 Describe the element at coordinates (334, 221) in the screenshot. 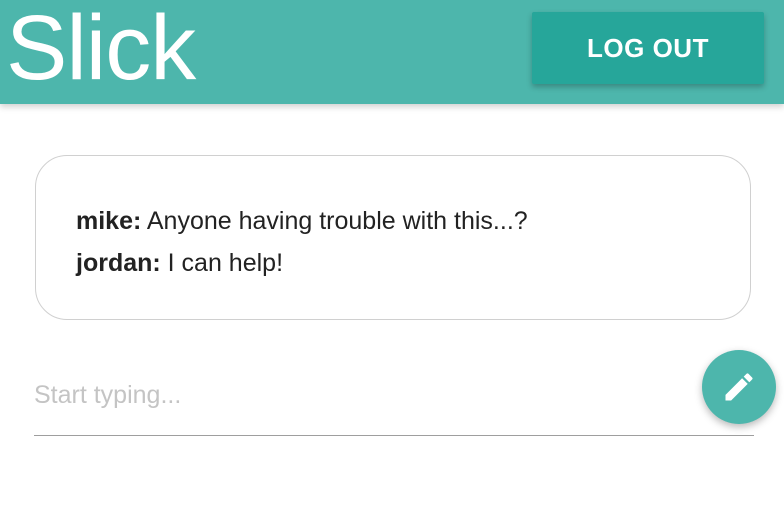

I see `message-text: Anyone having trouble with this...?` at that location.